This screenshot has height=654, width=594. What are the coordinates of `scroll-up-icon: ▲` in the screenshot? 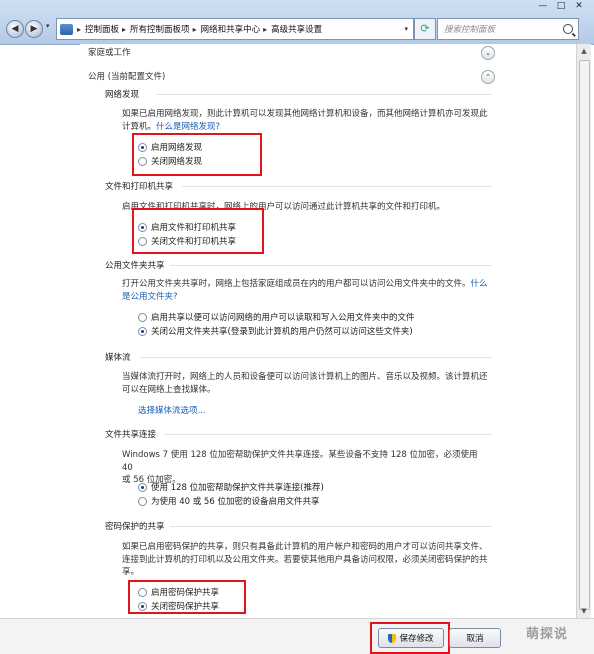 It's located at (584, 51).